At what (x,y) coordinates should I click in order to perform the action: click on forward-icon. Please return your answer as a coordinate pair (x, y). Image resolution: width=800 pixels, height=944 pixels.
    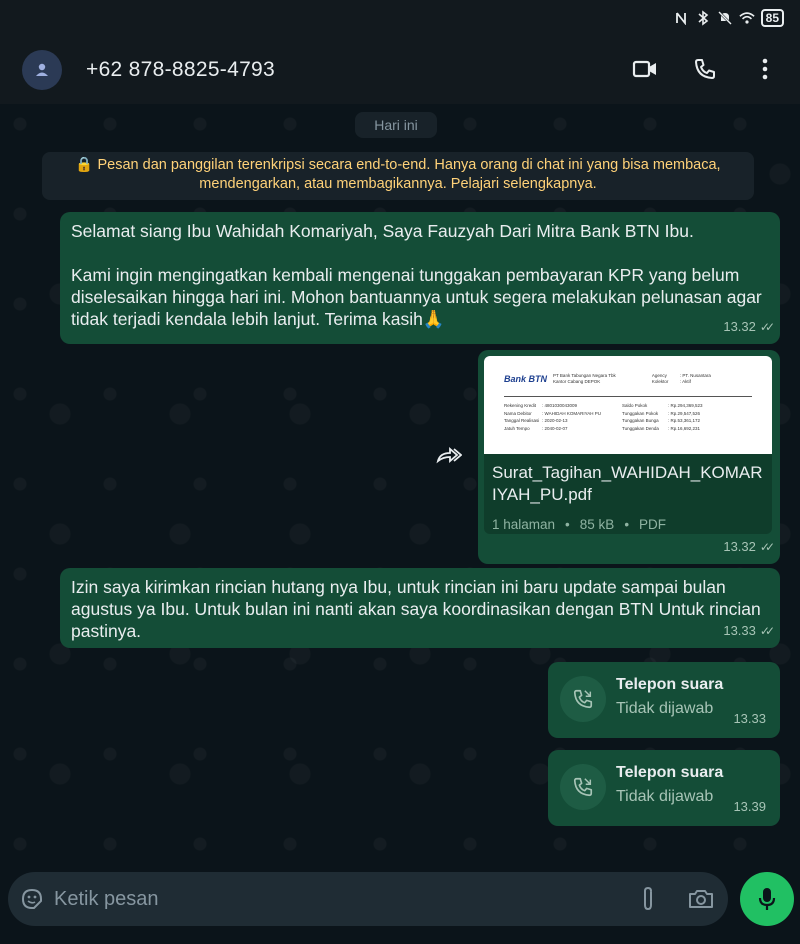
    Looking at the image, I should click on (449, 455).